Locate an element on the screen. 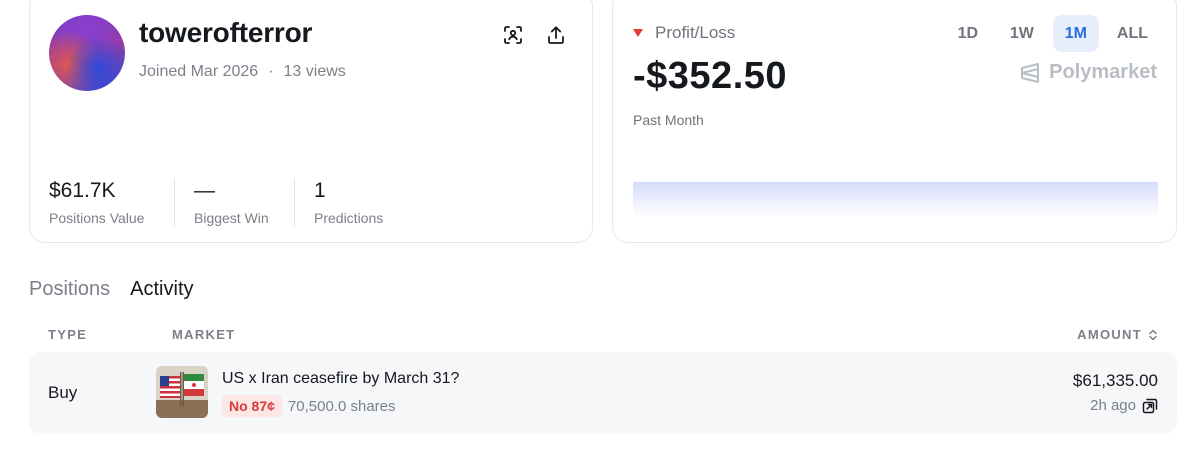  outcome-info: No 87¢ 70,500.0 shares is located at coordinates (309, 406).